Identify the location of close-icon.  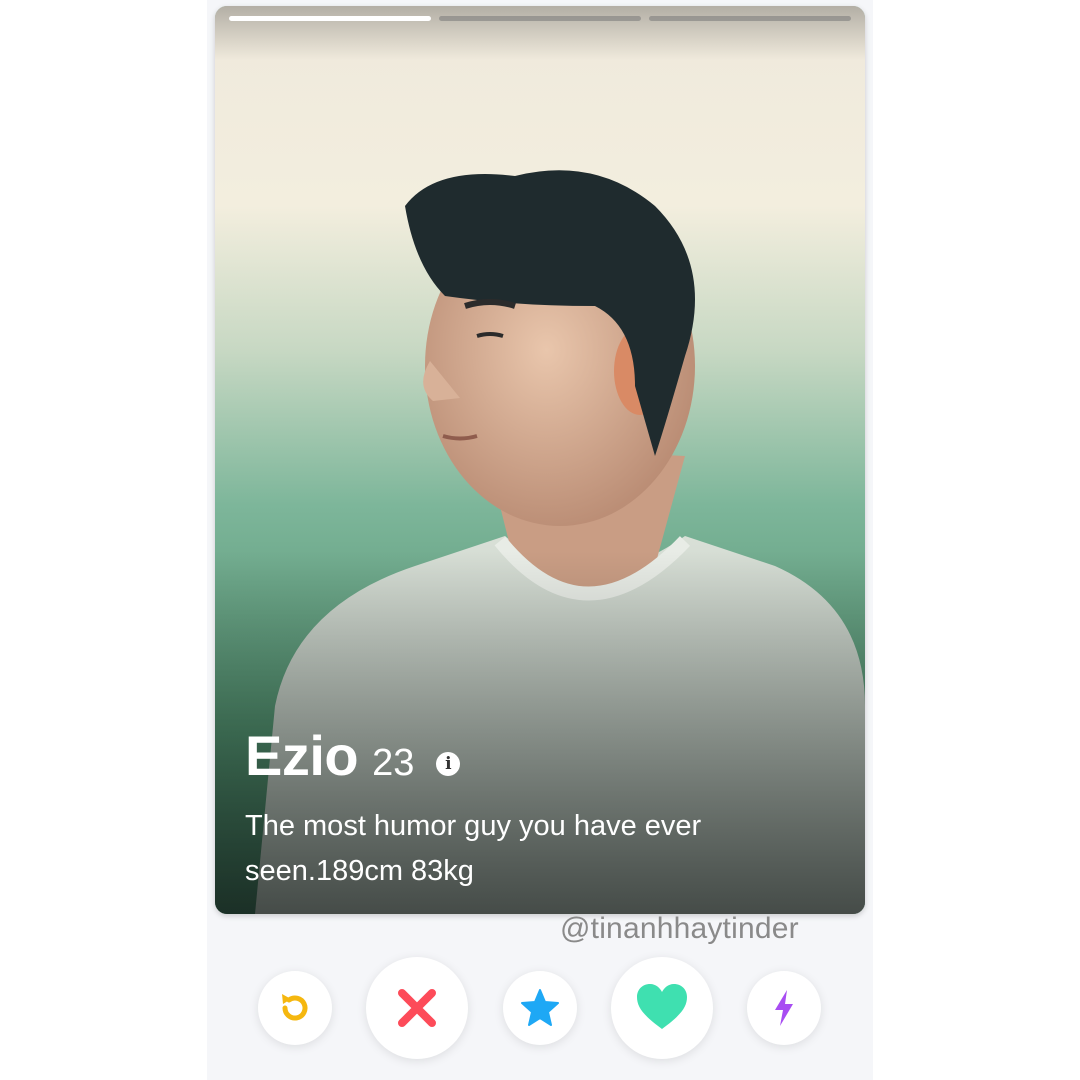
(417, 1008).